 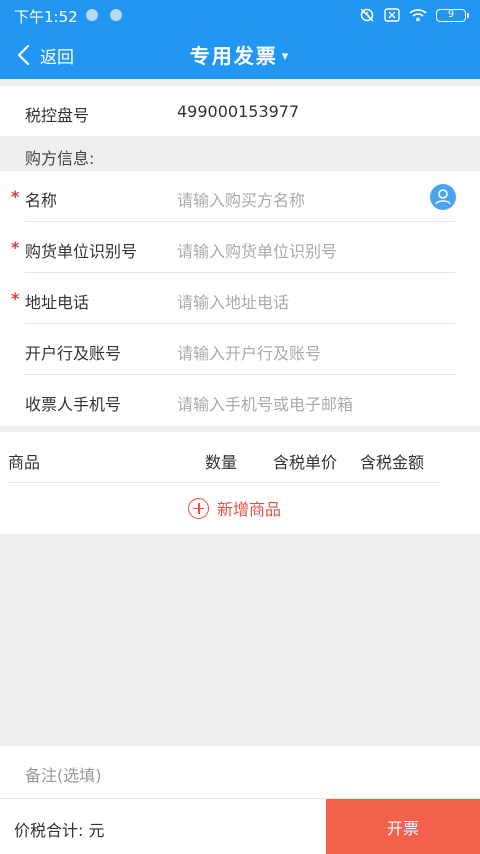 What do you see at coordinates (392, 462) in the screenshot?
I see `amount-column-header: 含税金额` at bounding box center [392, 462].